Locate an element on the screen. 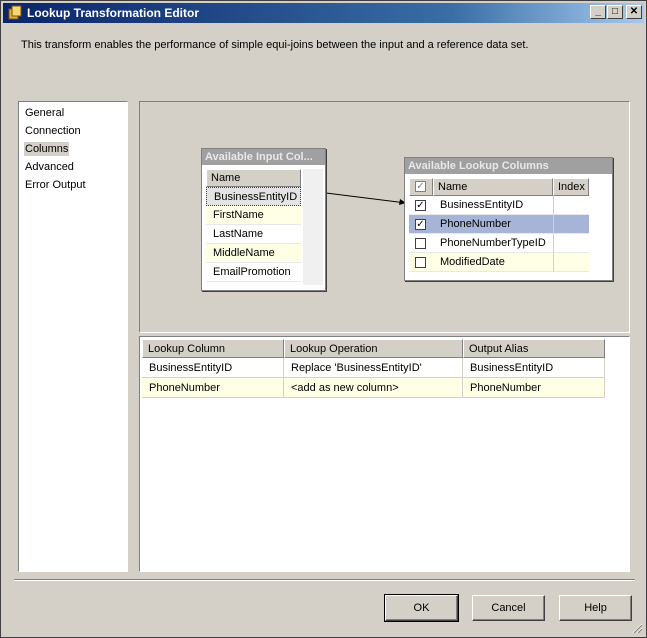 This screenshot has width=647, height=638. grid-header-output-alias: Output Alias is located at coordinates (534, 348).